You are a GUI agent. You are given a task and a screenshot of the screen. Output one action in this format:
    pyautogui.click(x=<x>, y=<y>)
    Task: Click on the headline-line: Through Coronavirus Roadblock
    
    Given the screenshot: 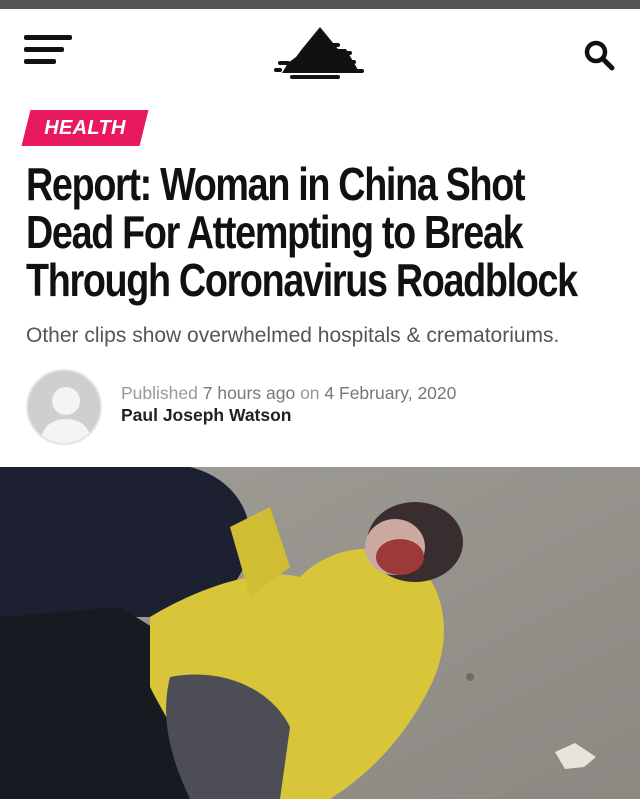 What is the action you would take?
    pyautogui.click(x=302, y=280)
    